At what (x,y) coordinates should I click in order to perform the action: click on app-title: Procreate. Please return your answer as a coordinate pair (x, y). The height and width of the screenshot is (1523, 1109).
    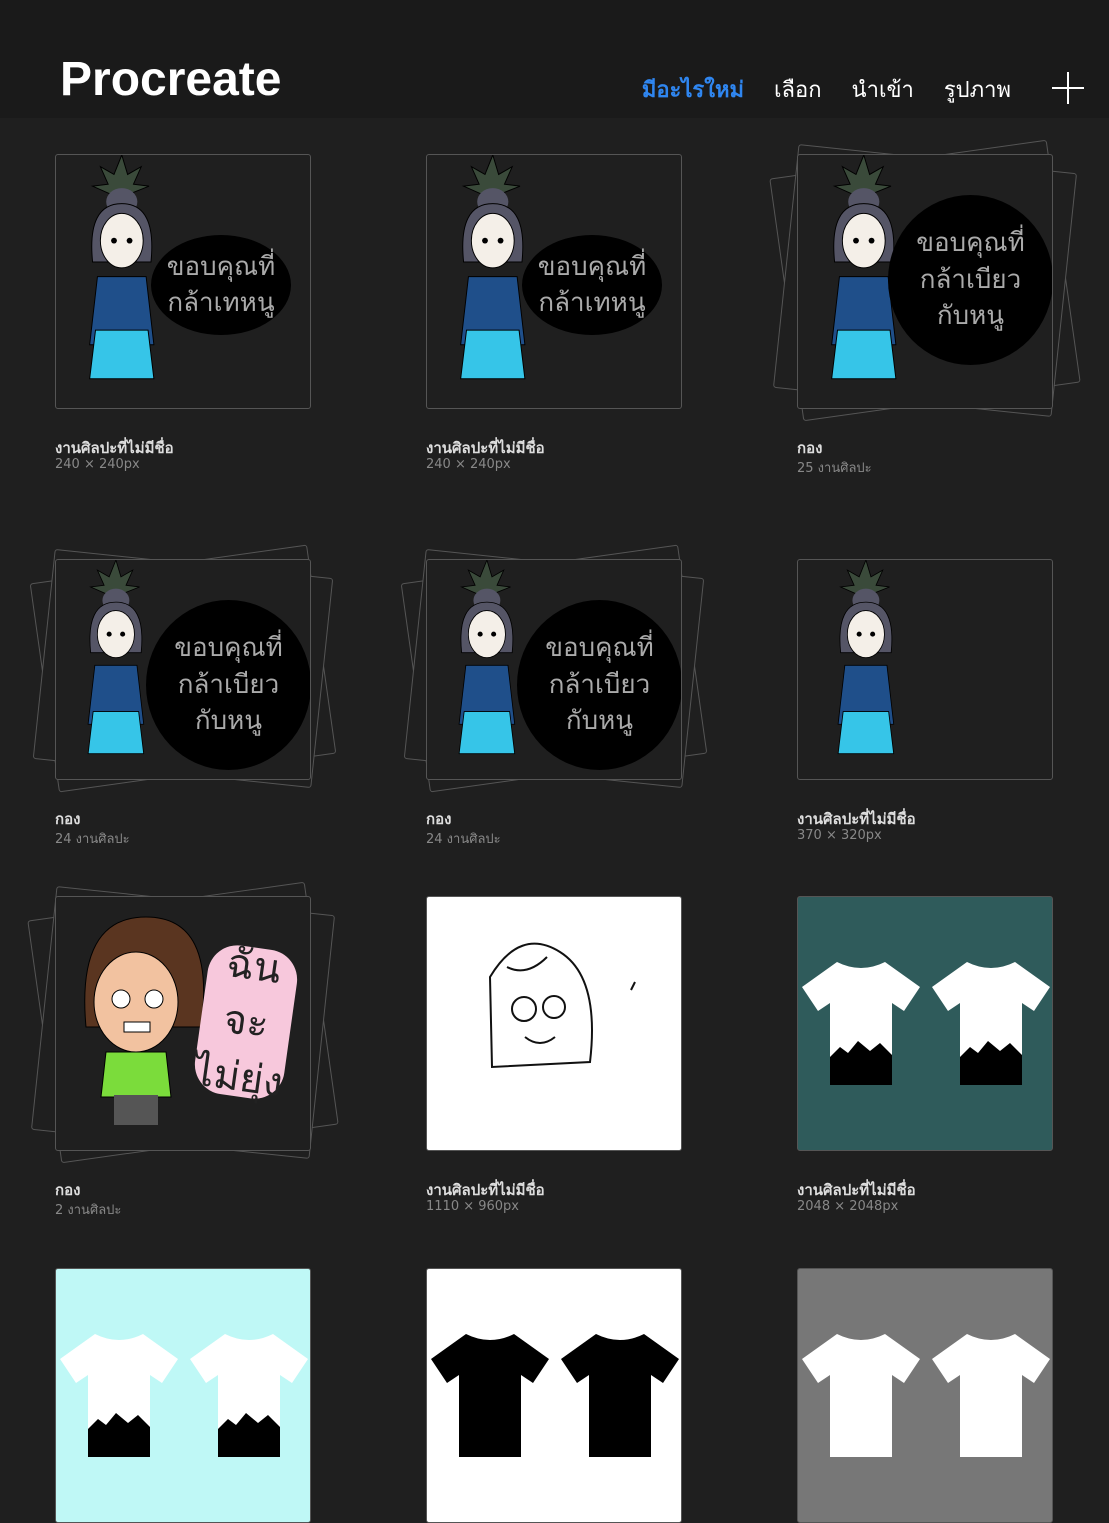
    Looking at the image, I should click on (171, 79).